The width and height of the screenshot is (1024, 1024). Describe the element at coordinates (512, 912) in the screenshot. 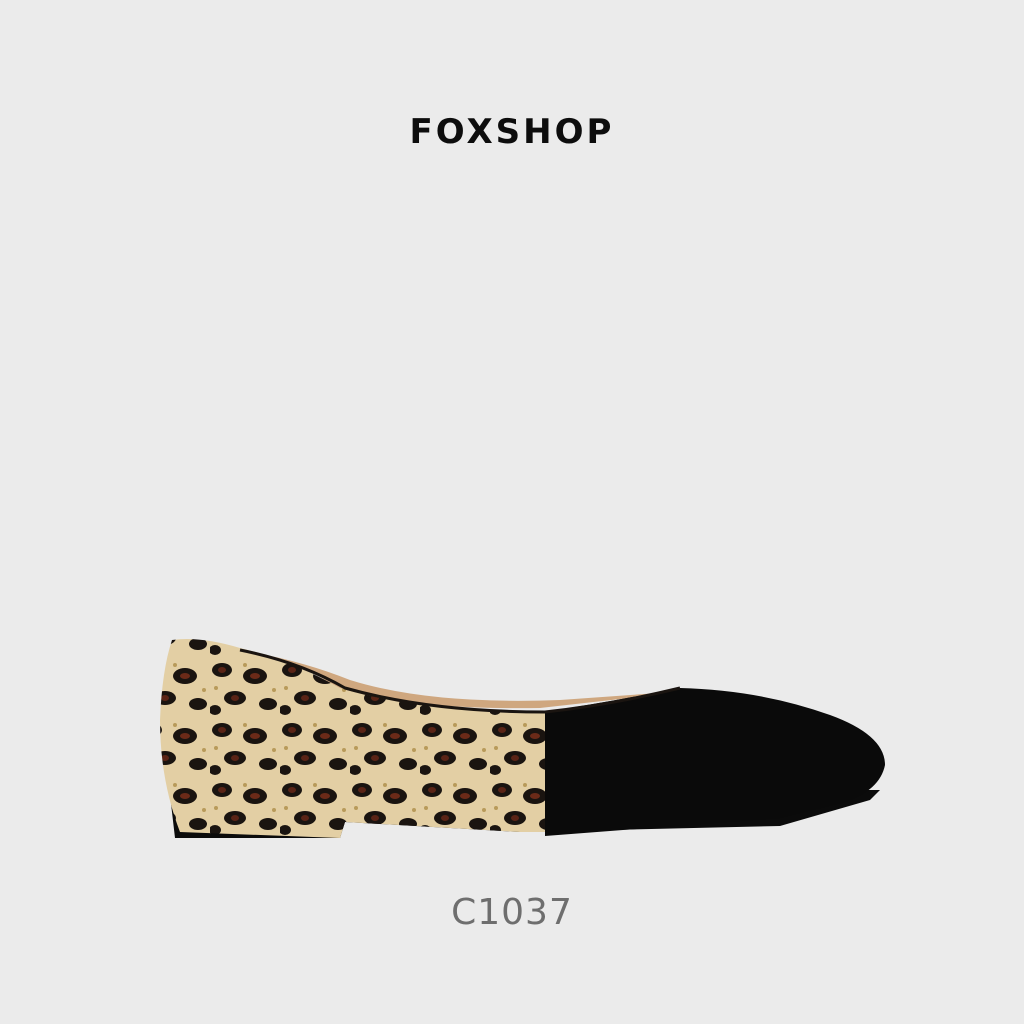

I see `product-code: C1037` at that location.